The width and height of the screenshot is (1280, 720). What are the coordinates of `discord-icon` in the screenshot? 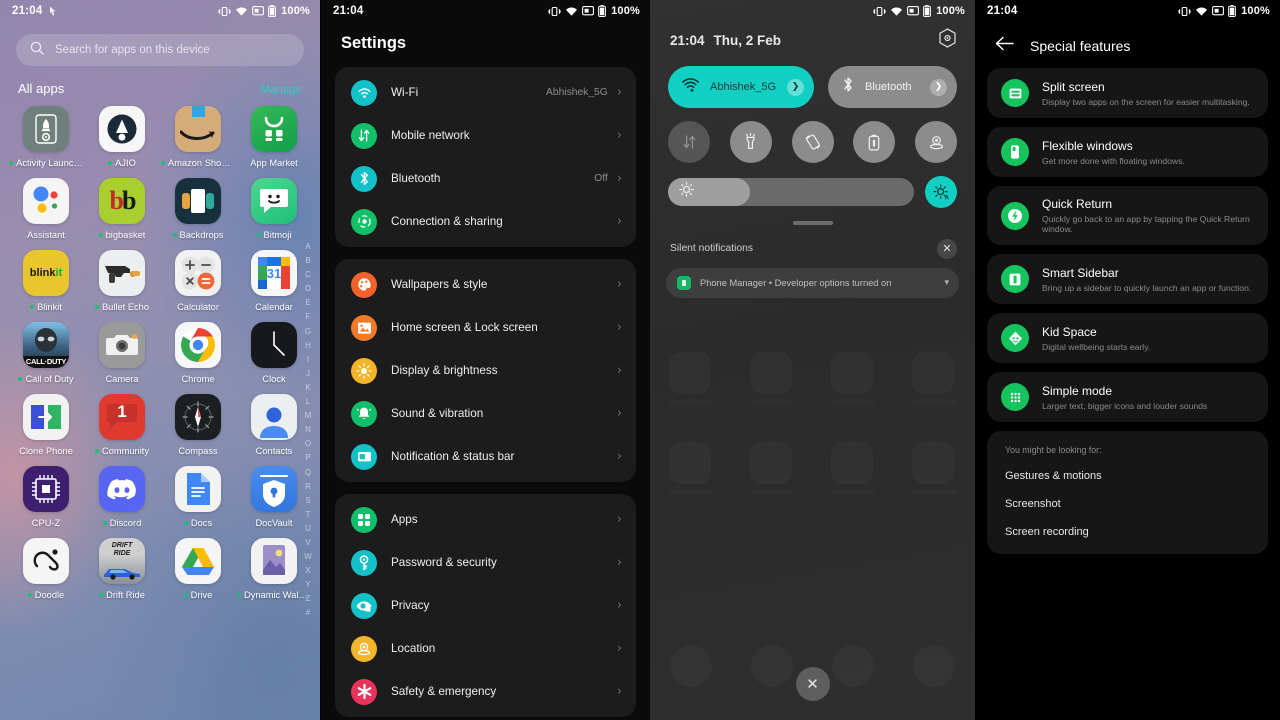 It's located at (122, 489).